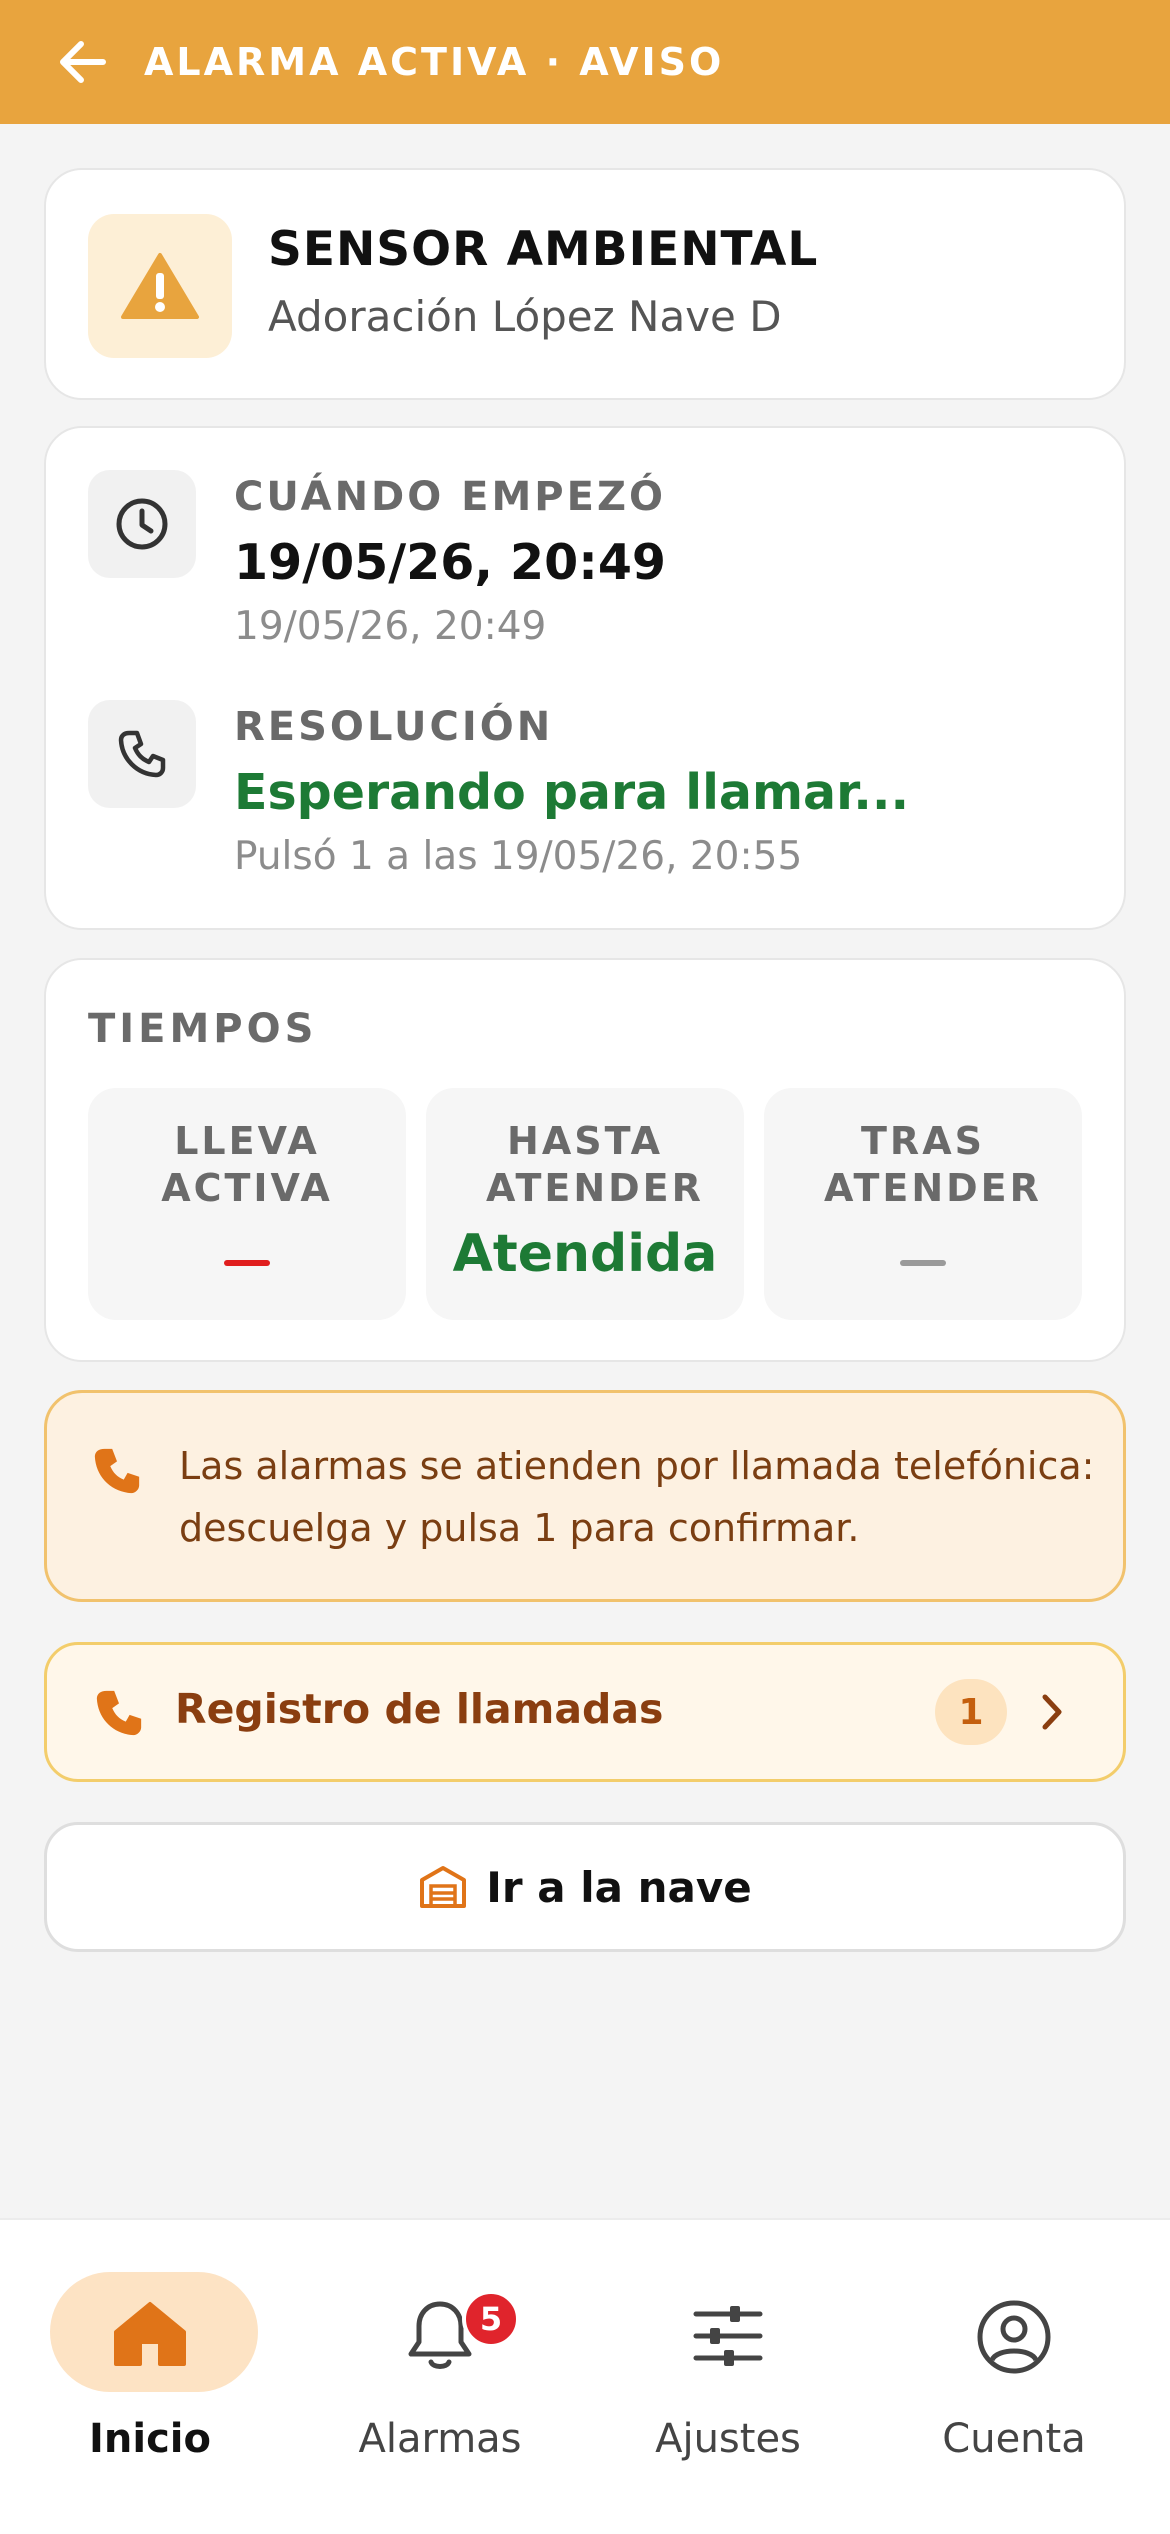  What do you see at coordinates (450, 562) in the screenshot?
I see `started-value: 19/05/26, 20:49` at bounding box center [450, 562].